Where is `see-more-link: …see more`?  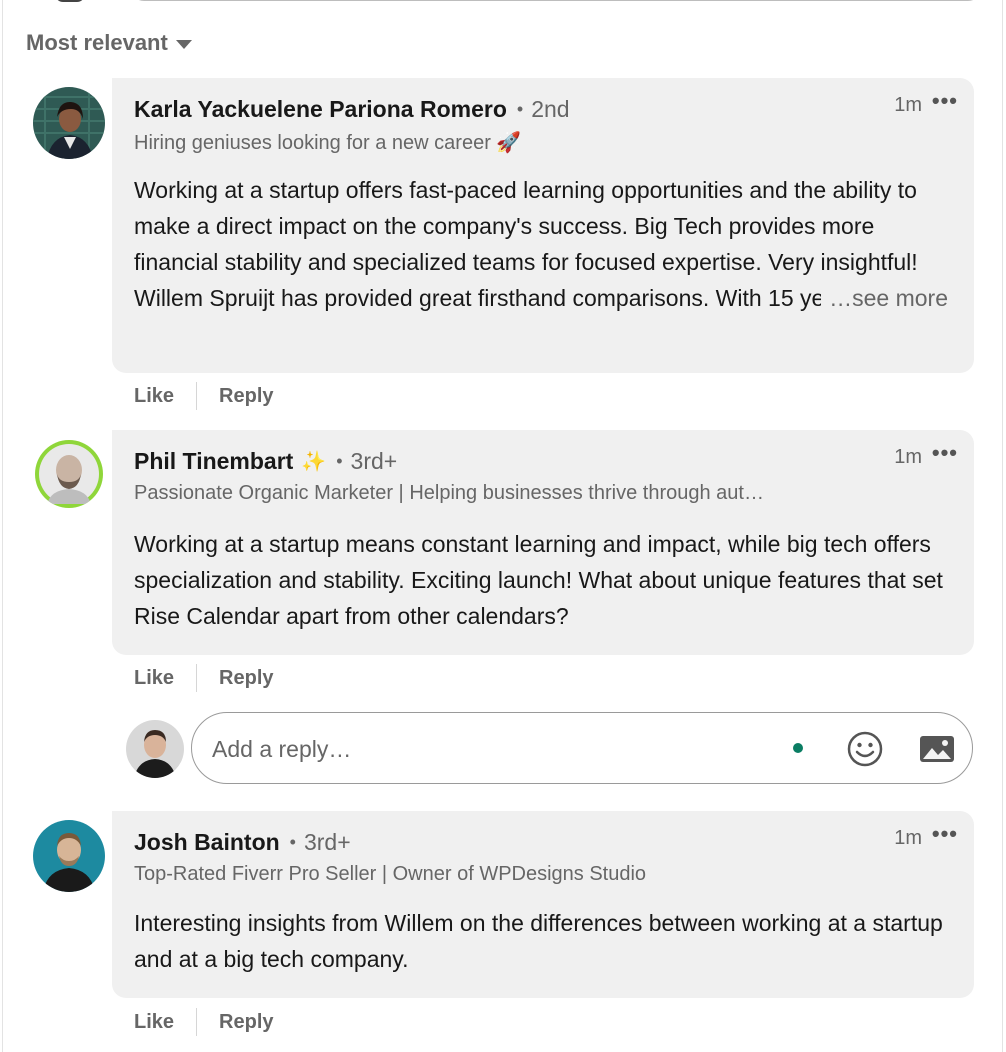
see-more-link: …see more is located at coordinates (884, 298).